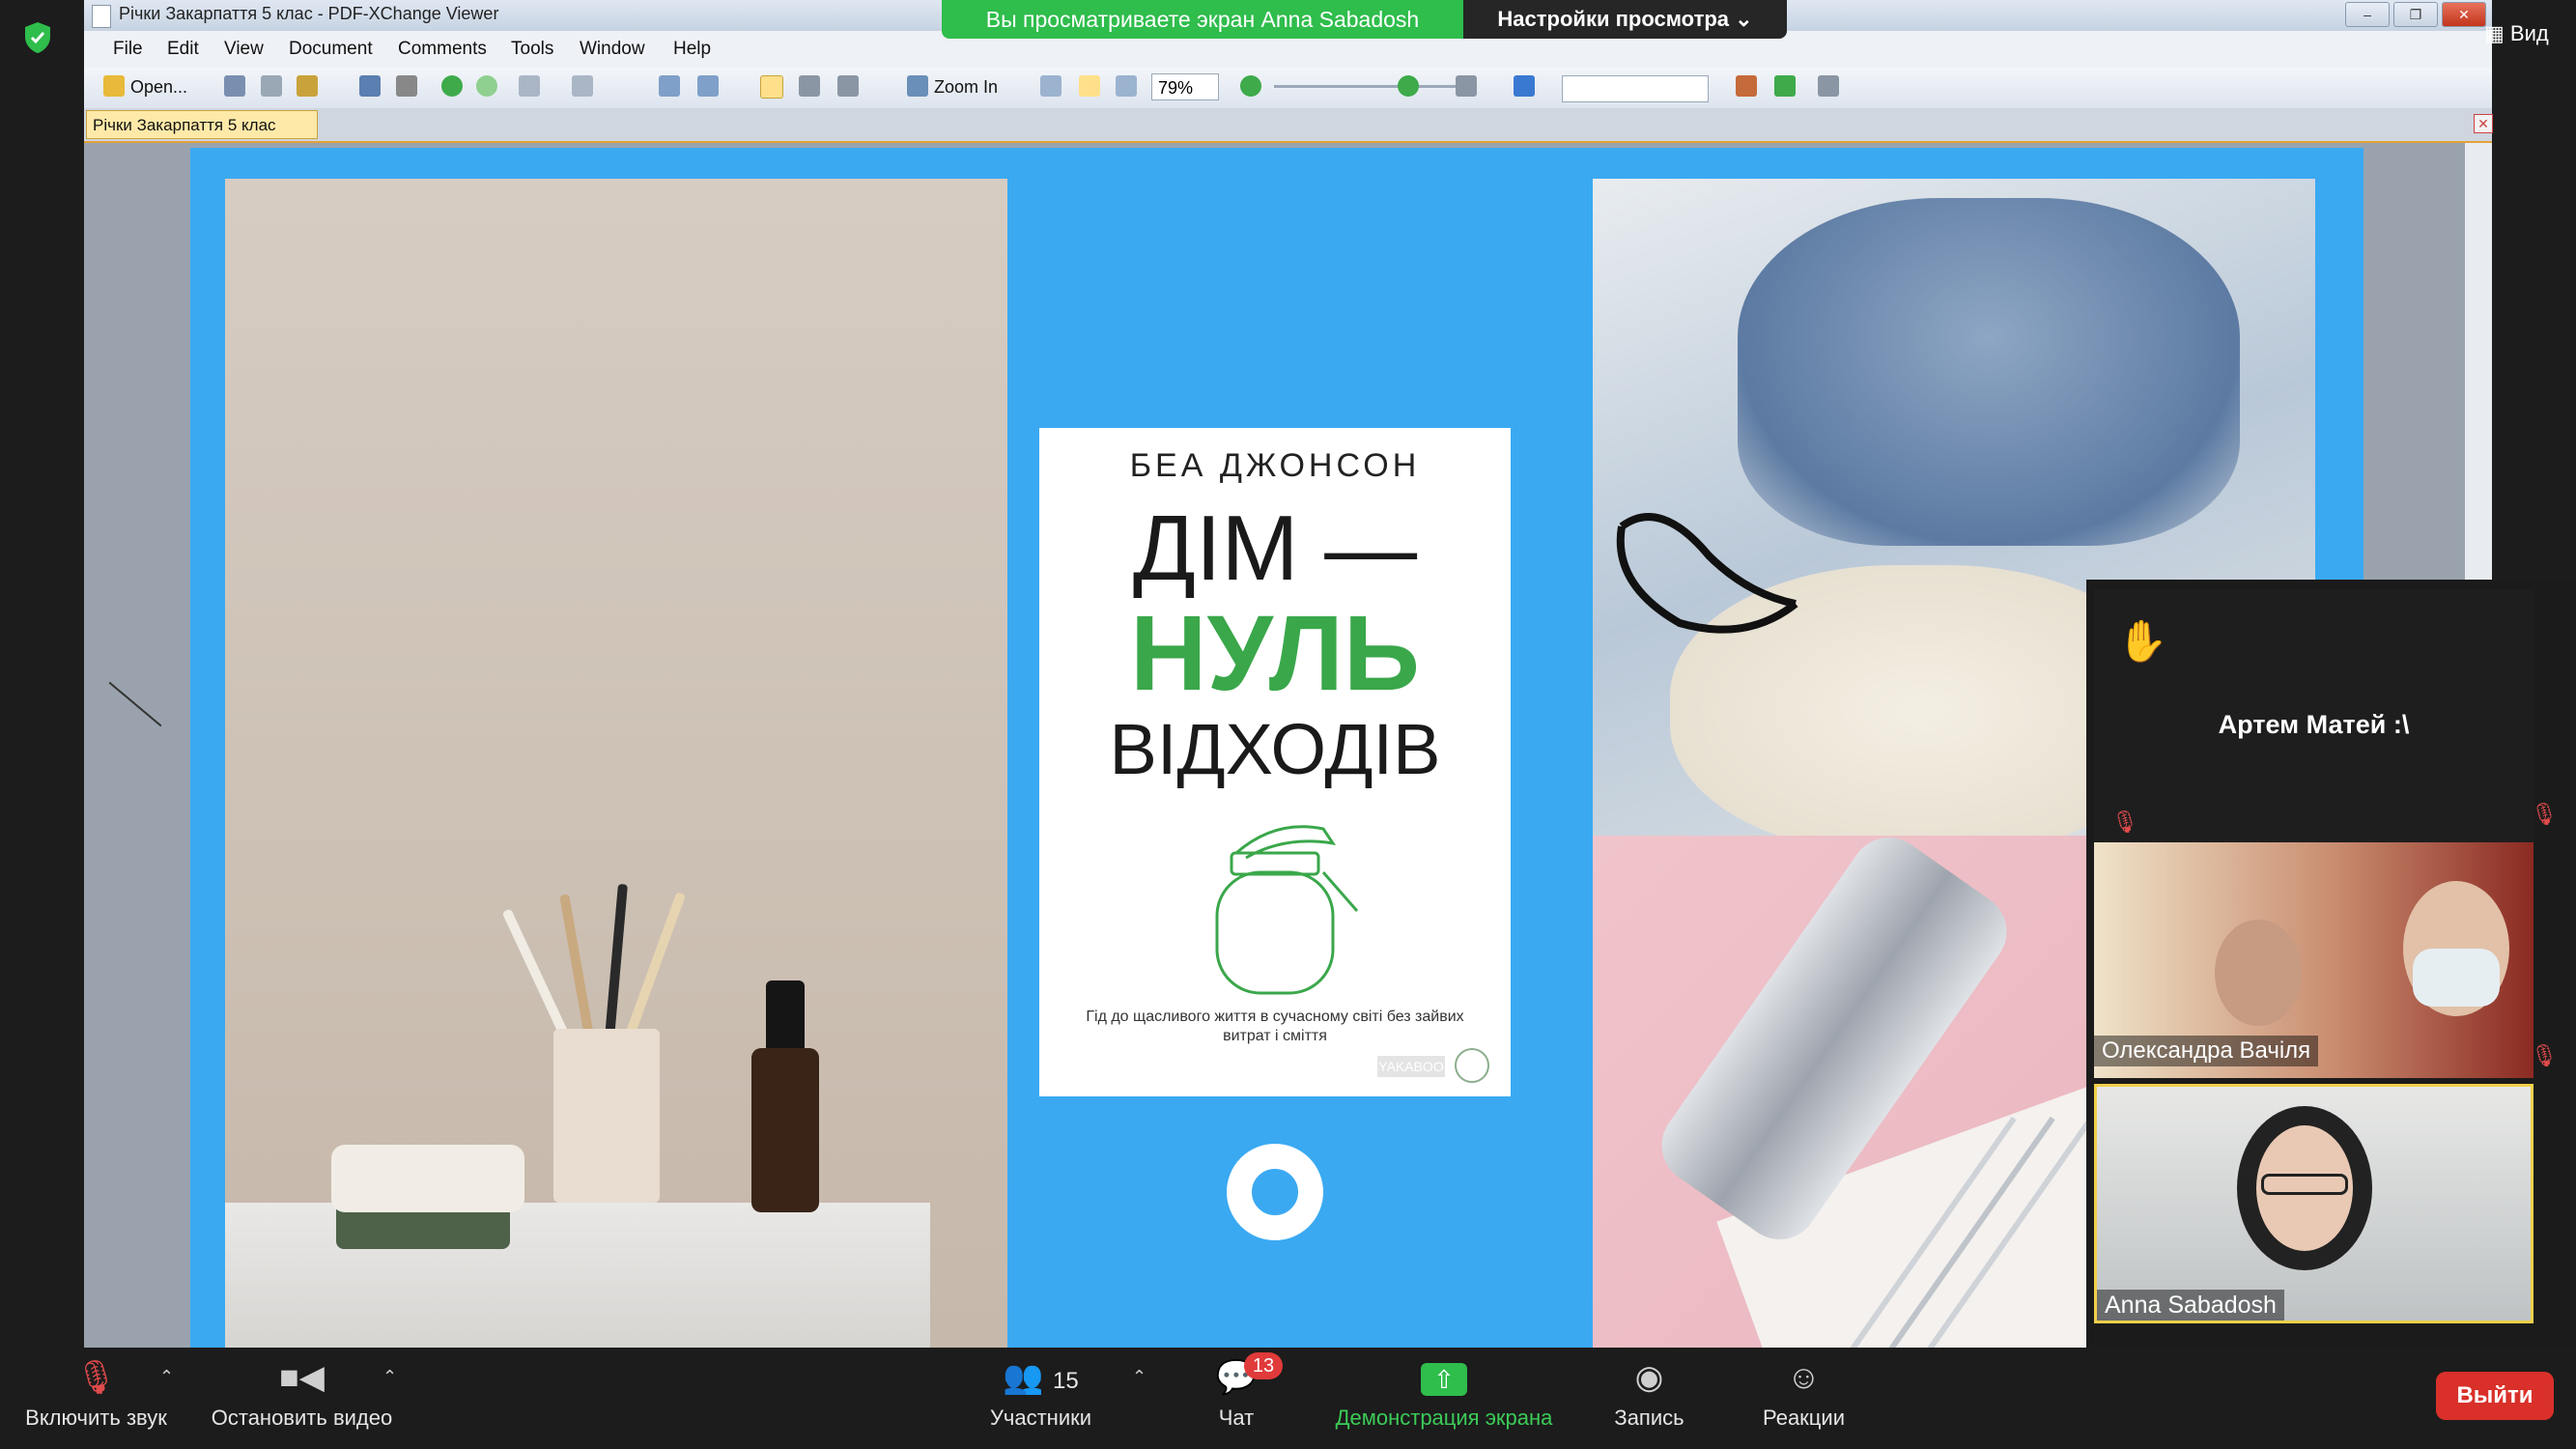 Image resolution: width=2576 pixels, height=1449 pixels. What do you see at coordinates (917, 86) in the screenshot?
I see `zoom-in-icon` at bounding box center [917, 86].